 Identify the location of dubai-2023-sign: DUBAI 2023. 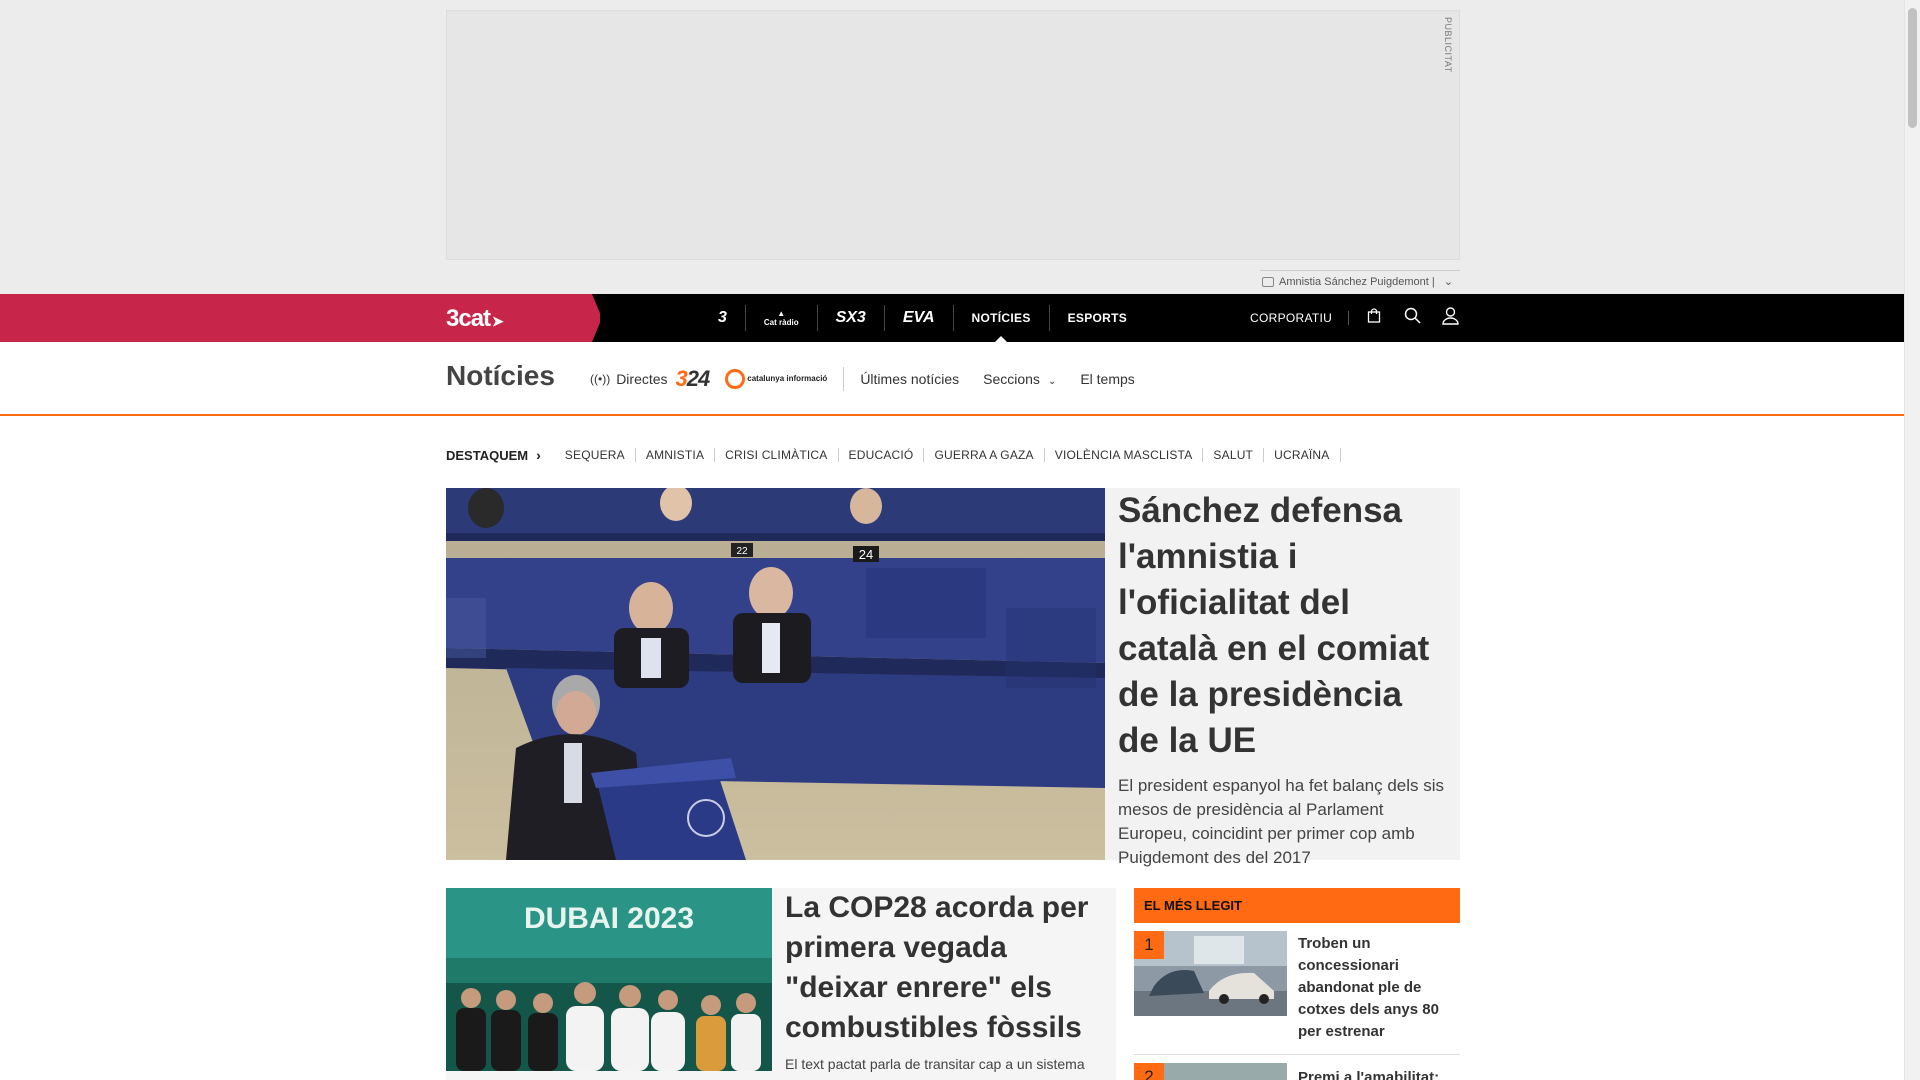
(609, 918).